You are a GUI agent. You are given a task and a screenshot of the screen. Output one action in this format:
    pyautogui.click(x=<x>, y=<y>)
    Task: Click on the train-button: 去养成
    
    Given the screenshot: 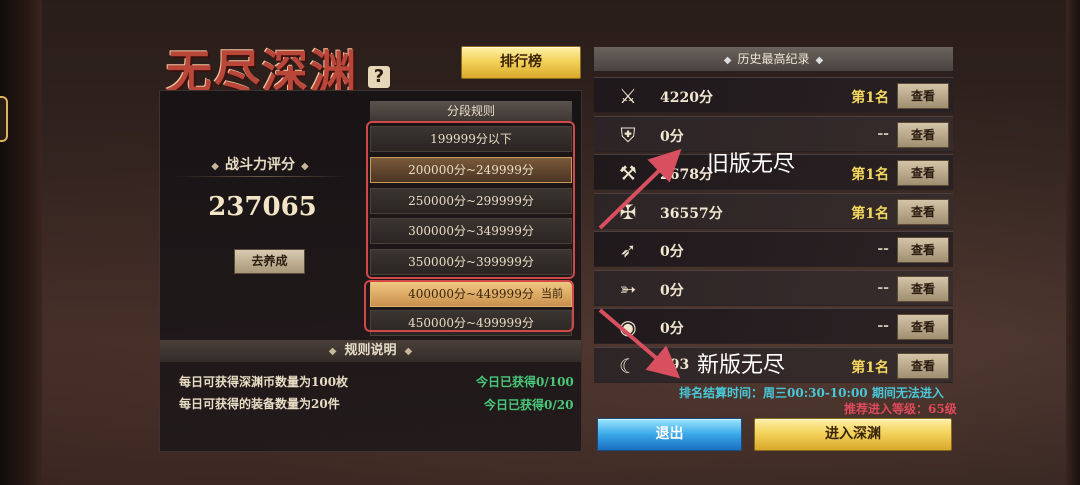 What is the action you would take?
    pyautogui.click(x=269, y=261)
    